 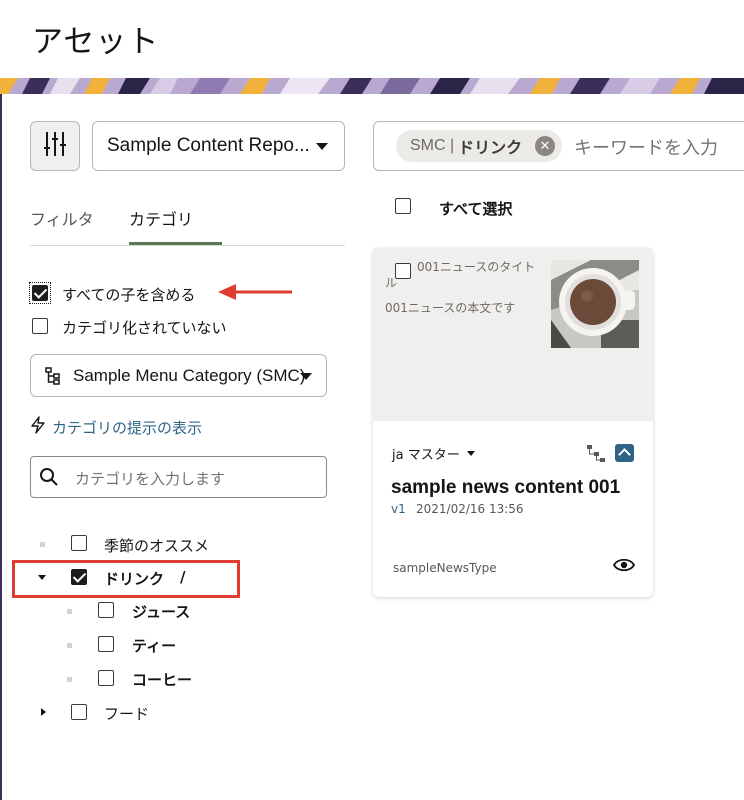 I want to click on tree-item-juice: ジュース, so click(x=161, y=611).